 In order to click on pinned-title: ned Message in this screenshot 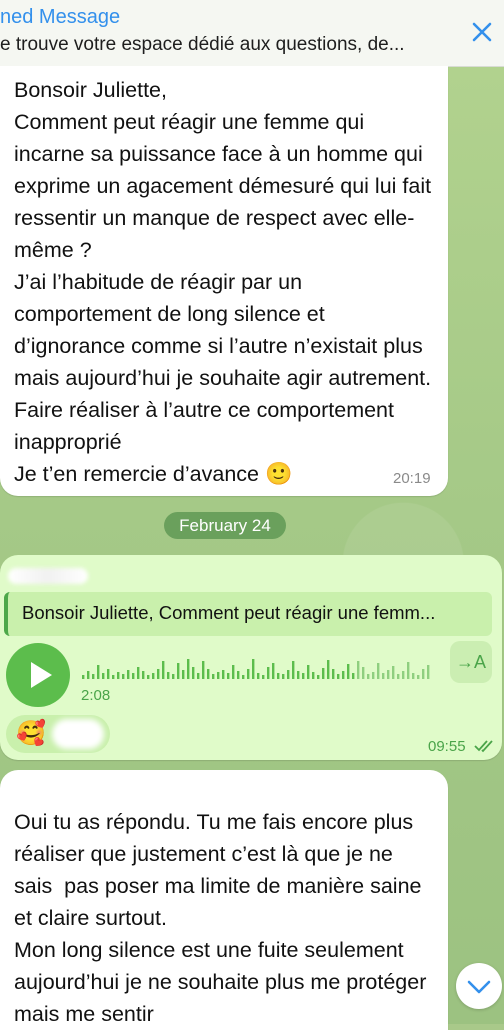, I will do `click(60, 17)`.